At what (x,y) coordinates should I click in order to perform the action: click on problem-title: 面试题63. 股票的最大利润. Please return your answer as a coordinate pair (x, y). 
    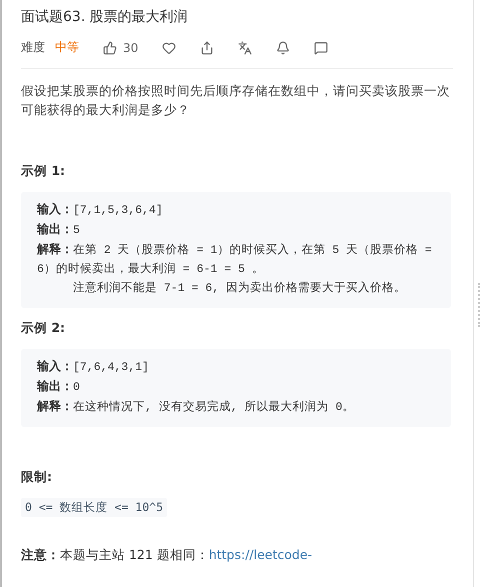
    Looking at the image, I should click on (105, 17).